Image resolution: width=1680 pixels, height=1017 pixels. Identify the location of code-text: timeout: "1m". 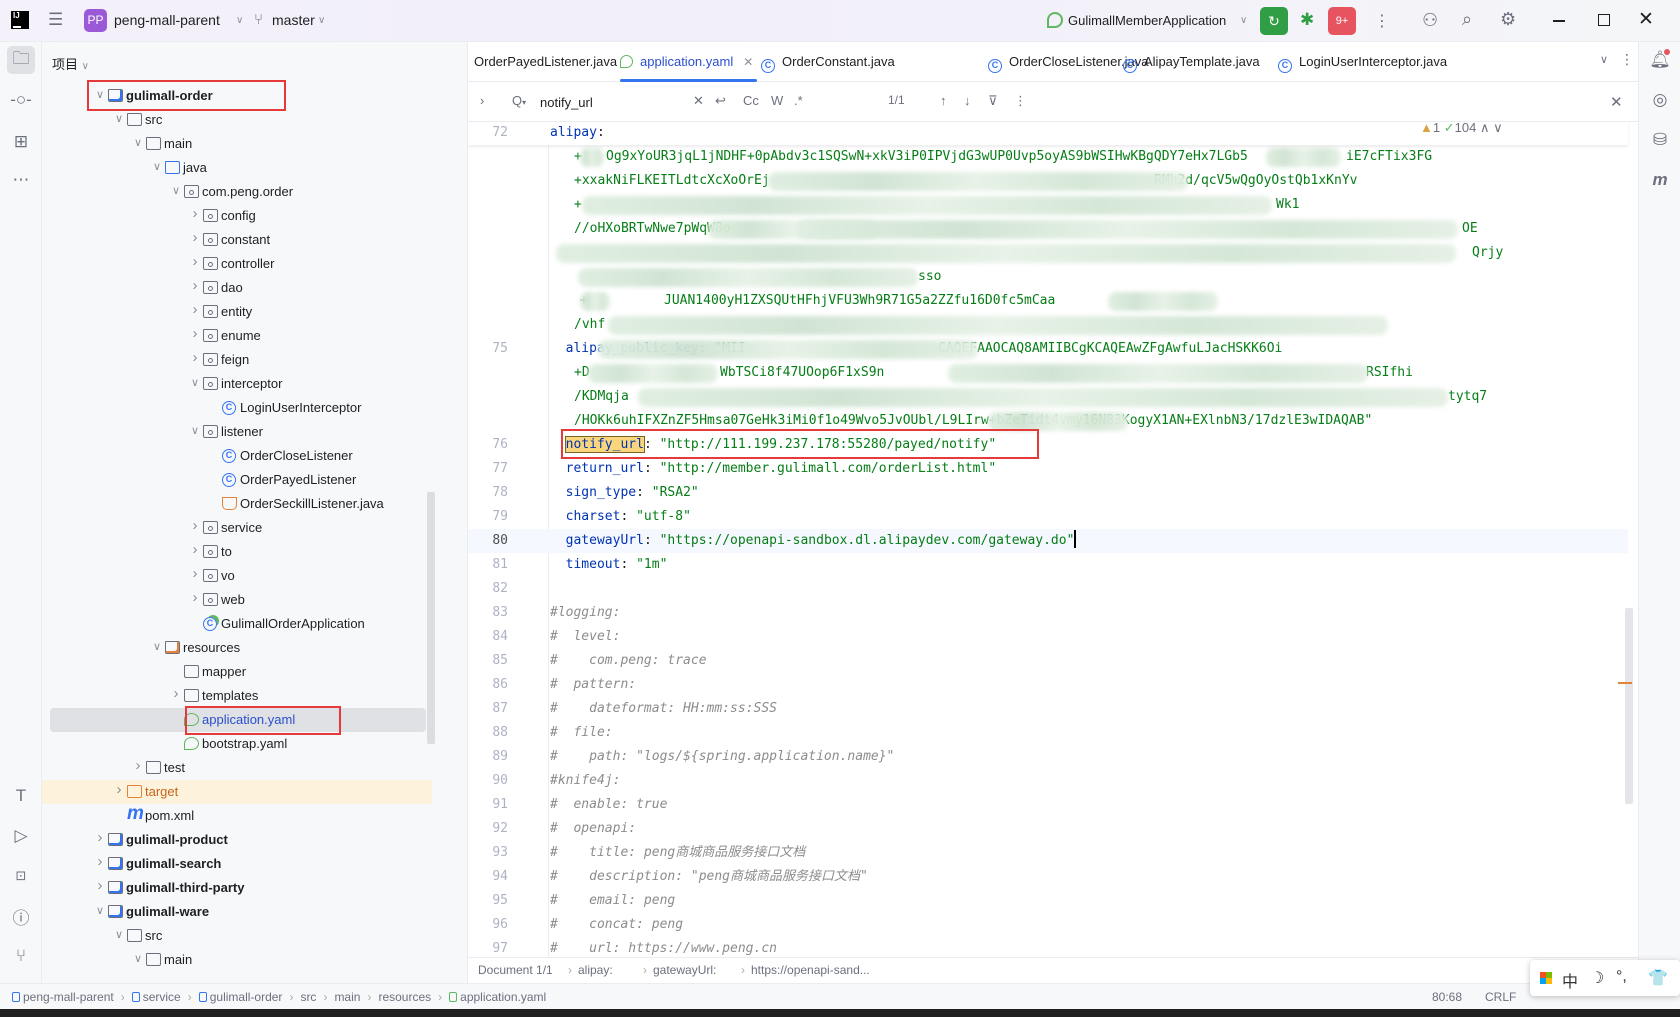
(609, 565).